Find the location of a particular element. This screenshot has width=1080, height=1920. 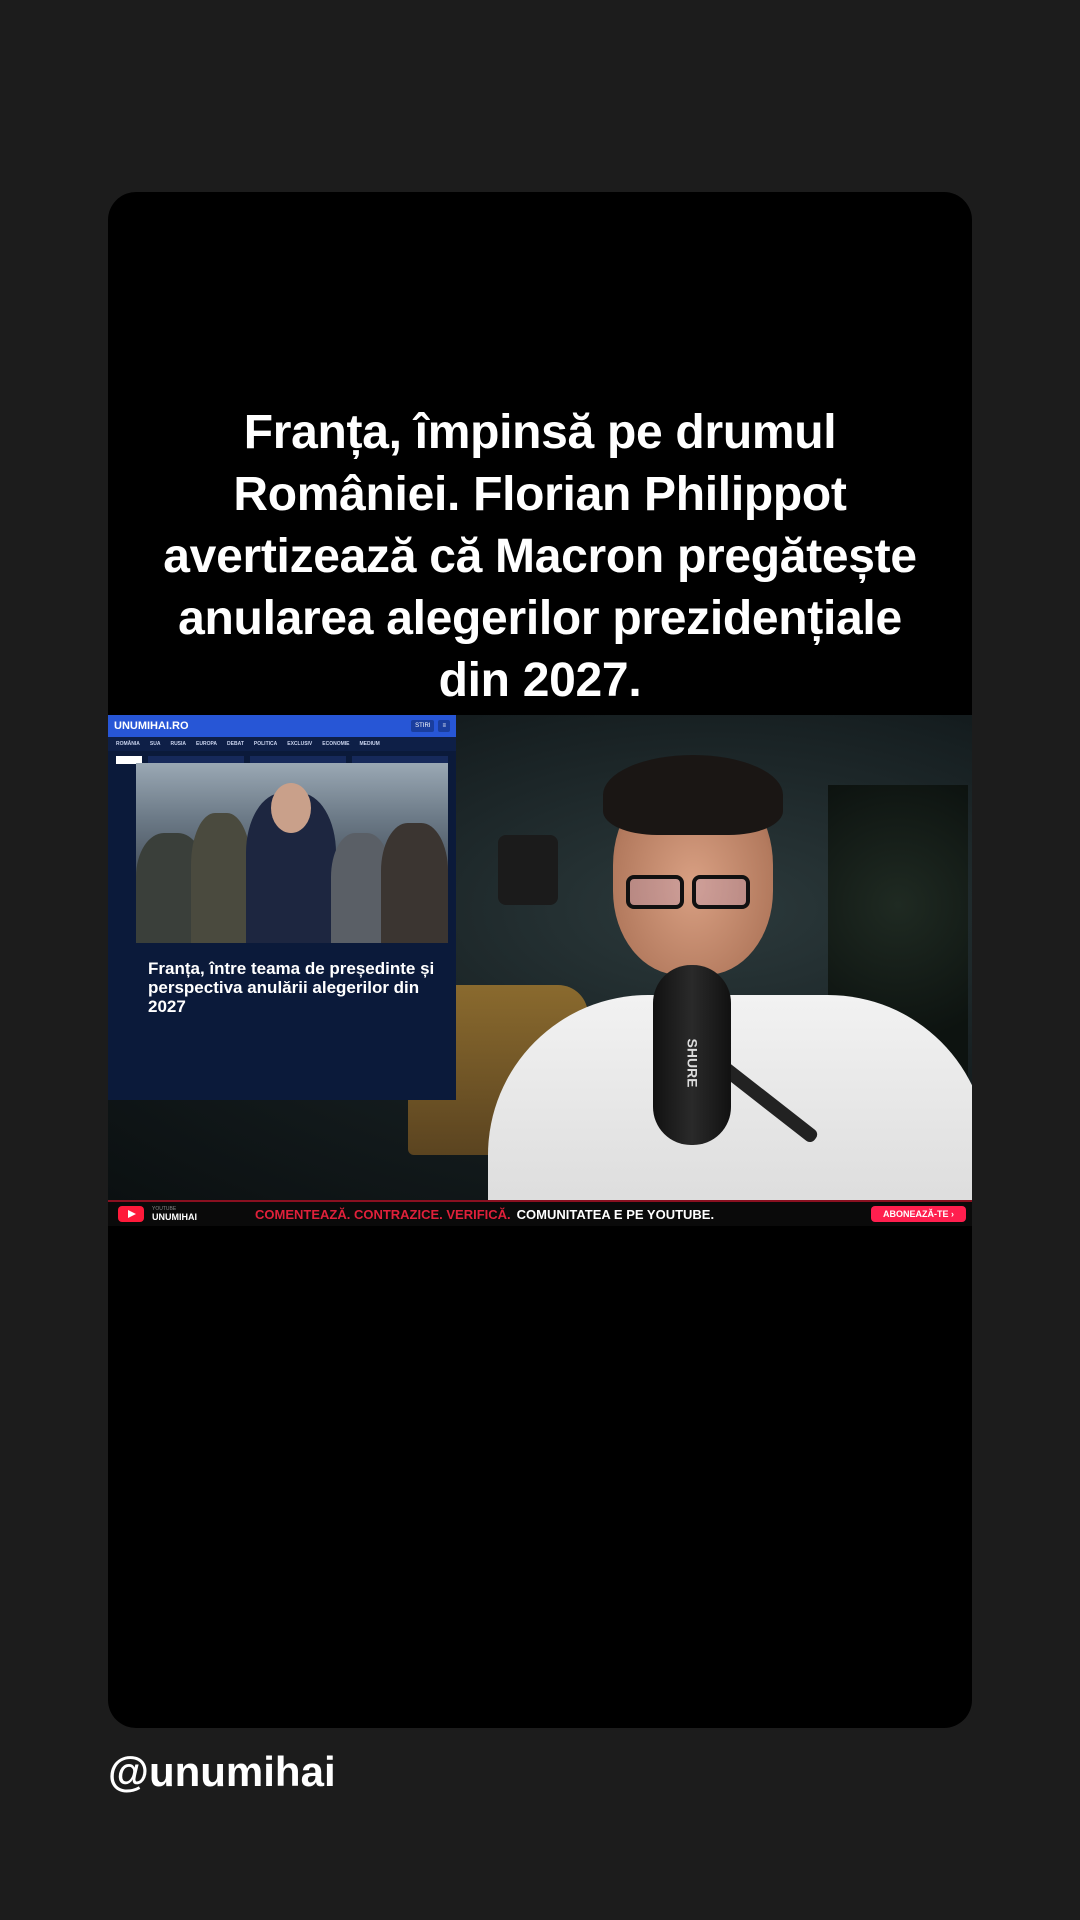

article-nav-item: MEDIUM is located at coordinates (369, 744).